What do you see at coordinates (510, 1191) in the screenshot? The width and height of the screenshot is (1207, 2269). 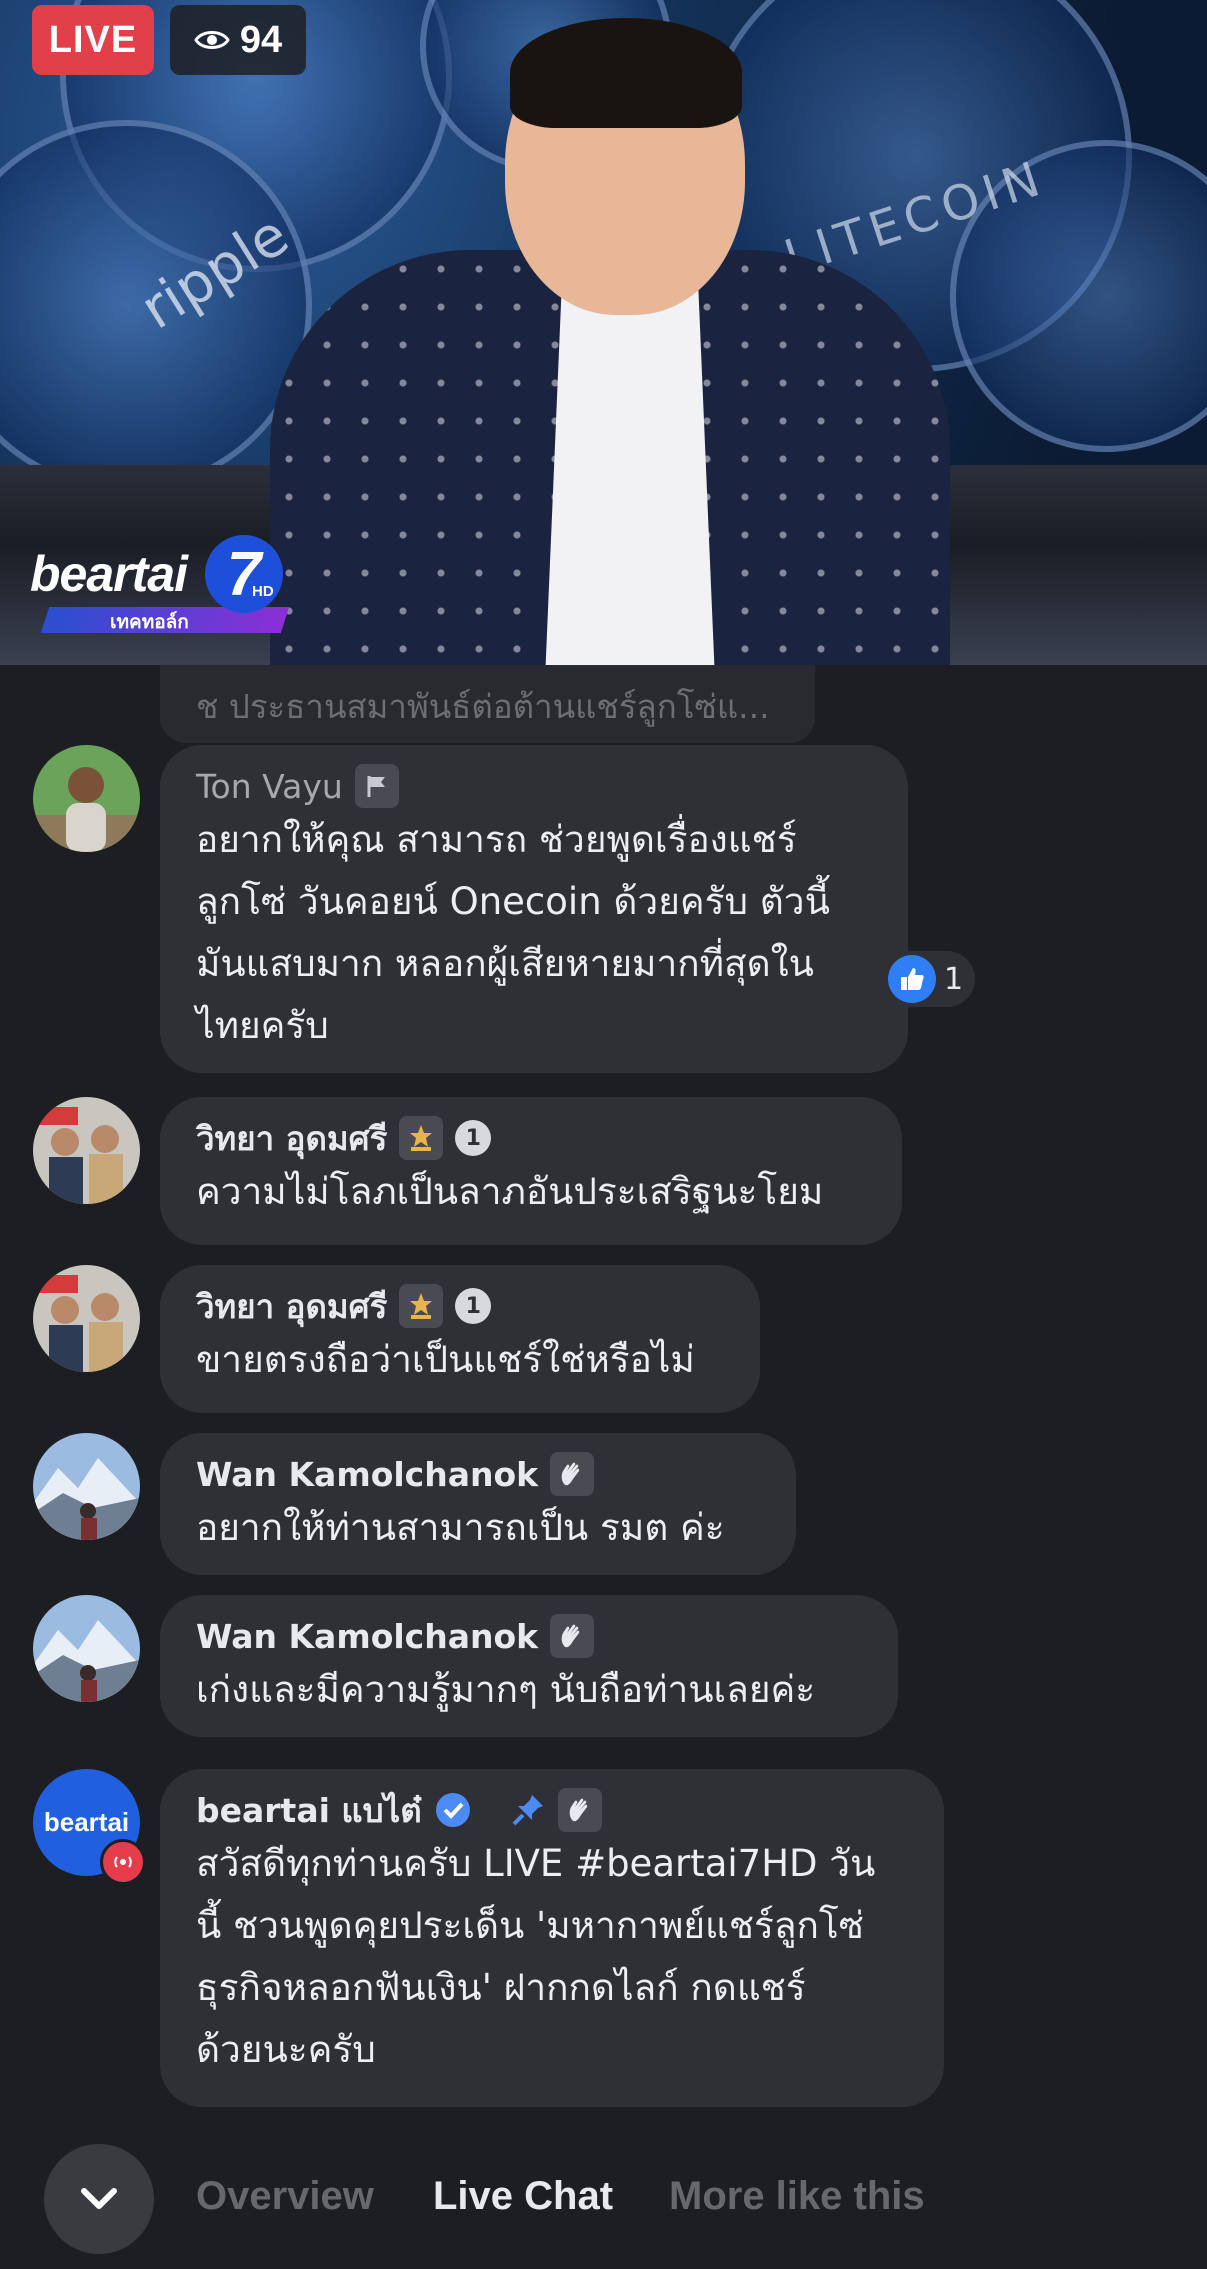 I see `message-text: ความไม่โลภเป็นลาภอันประเสริฐนะโยม` at bounding box center [510, 1191].